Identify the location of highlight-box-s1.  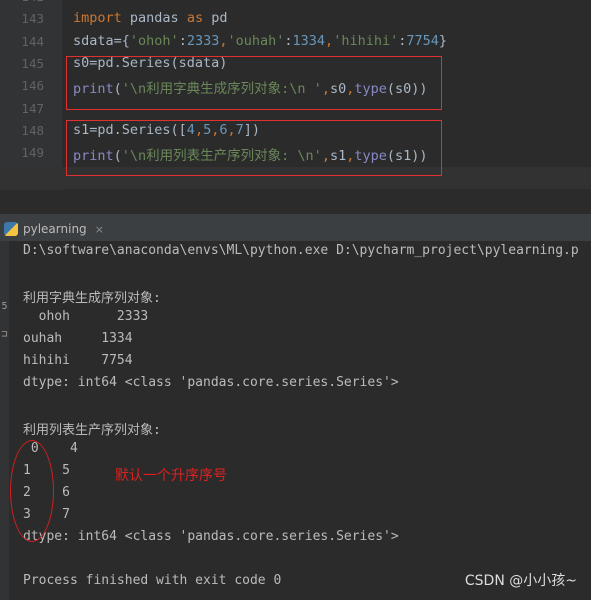
(254, 148).